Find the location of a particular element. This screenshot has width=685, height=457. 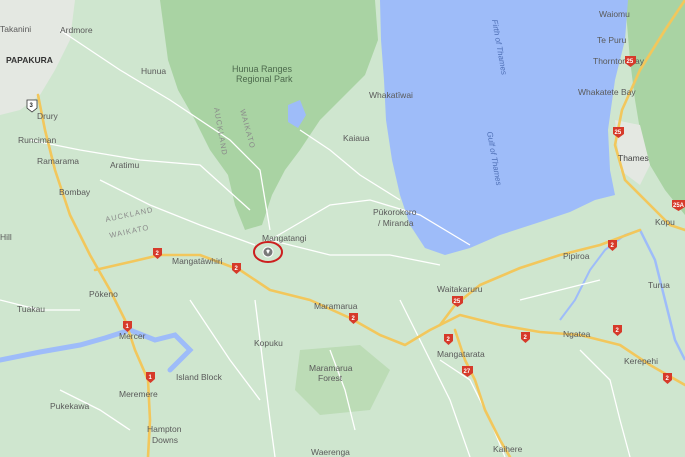

park-label-line2: Regional Park is located at coordinates (264, 79).